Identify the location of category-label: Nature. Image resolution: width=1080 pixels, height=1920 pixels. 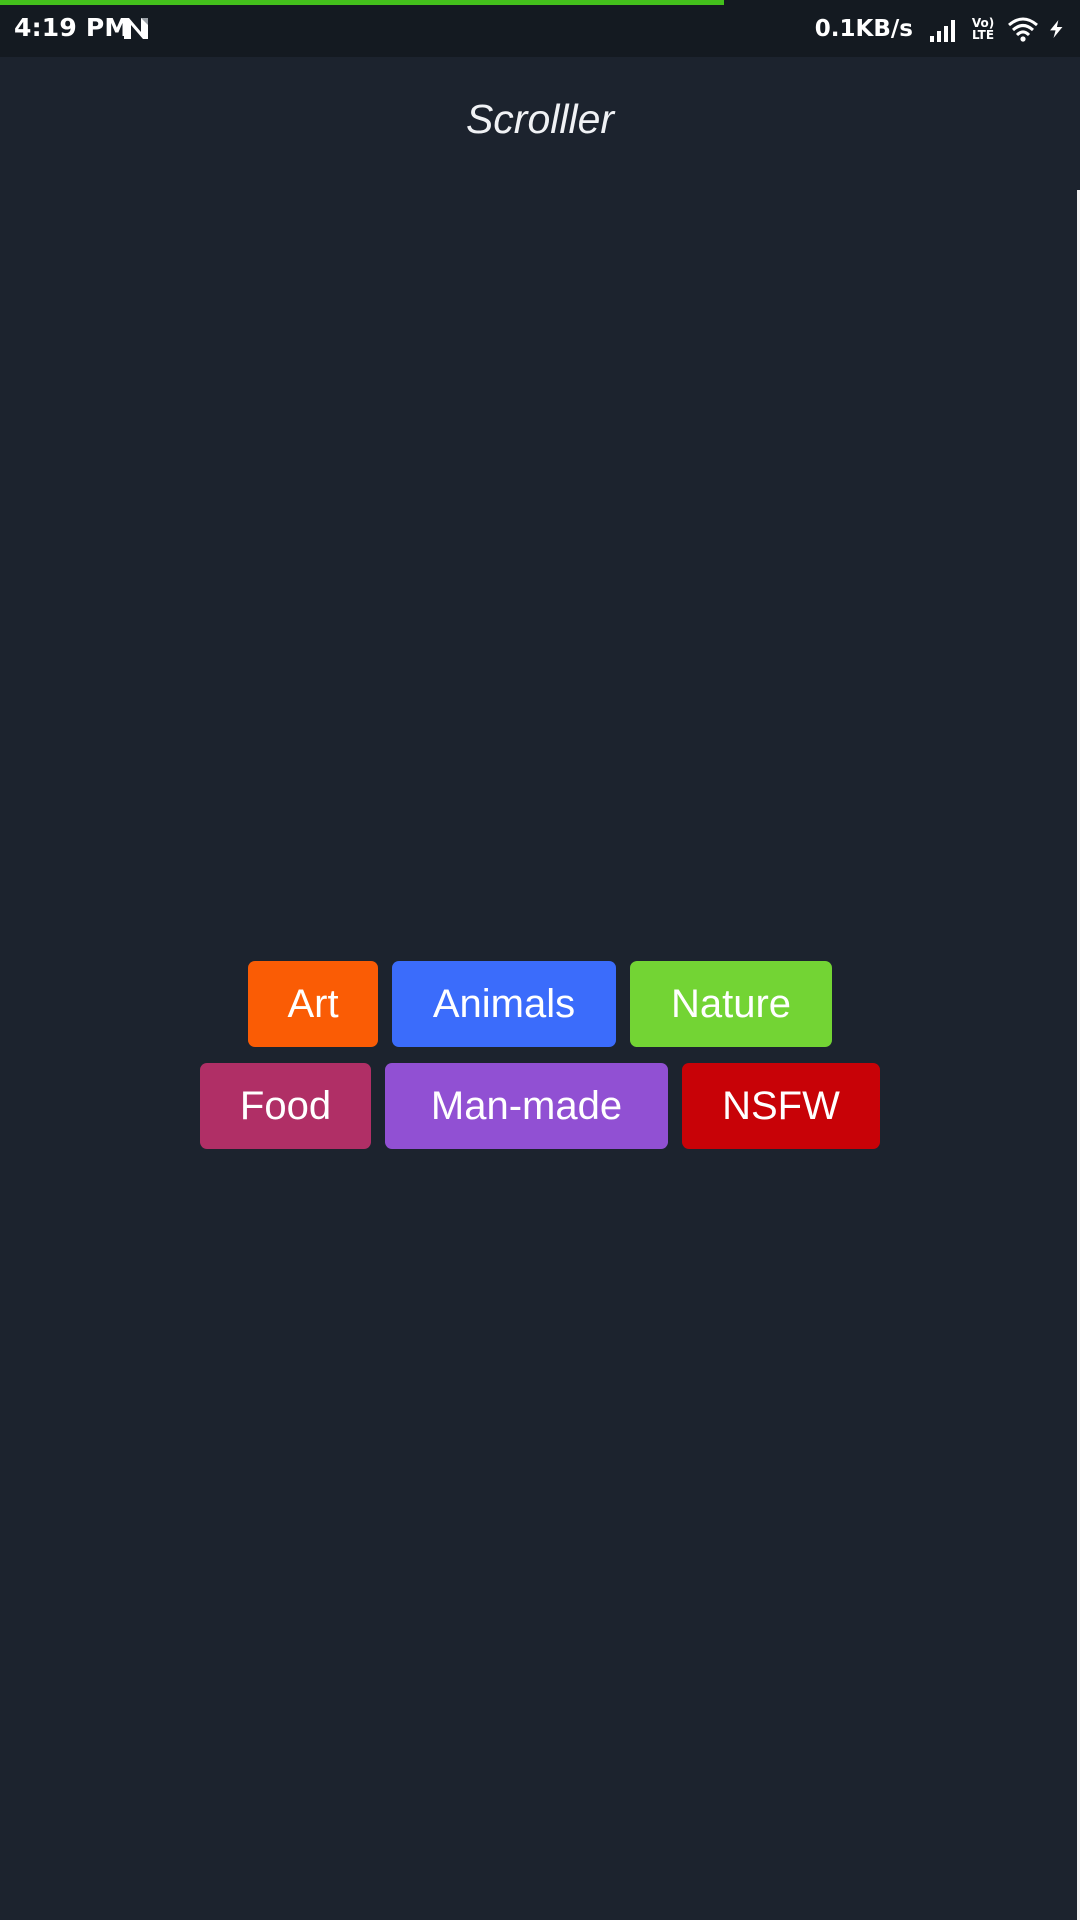
(731, 1003).